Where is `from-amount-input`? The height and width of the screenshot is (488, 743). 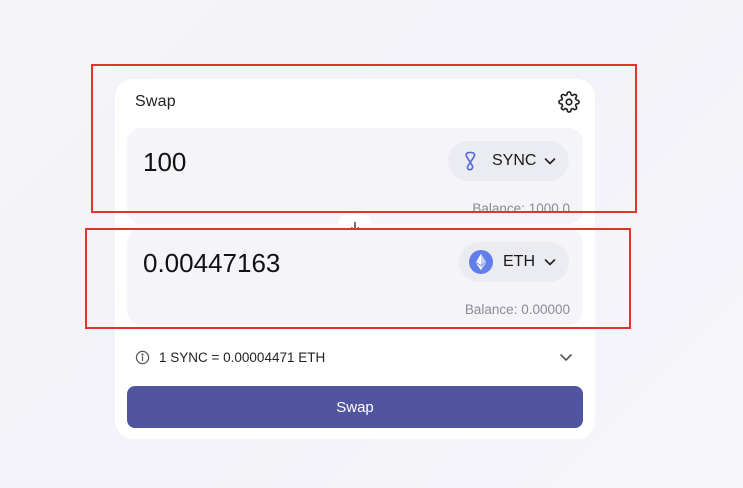 from-amount-input is located at coordinates (293, 162).